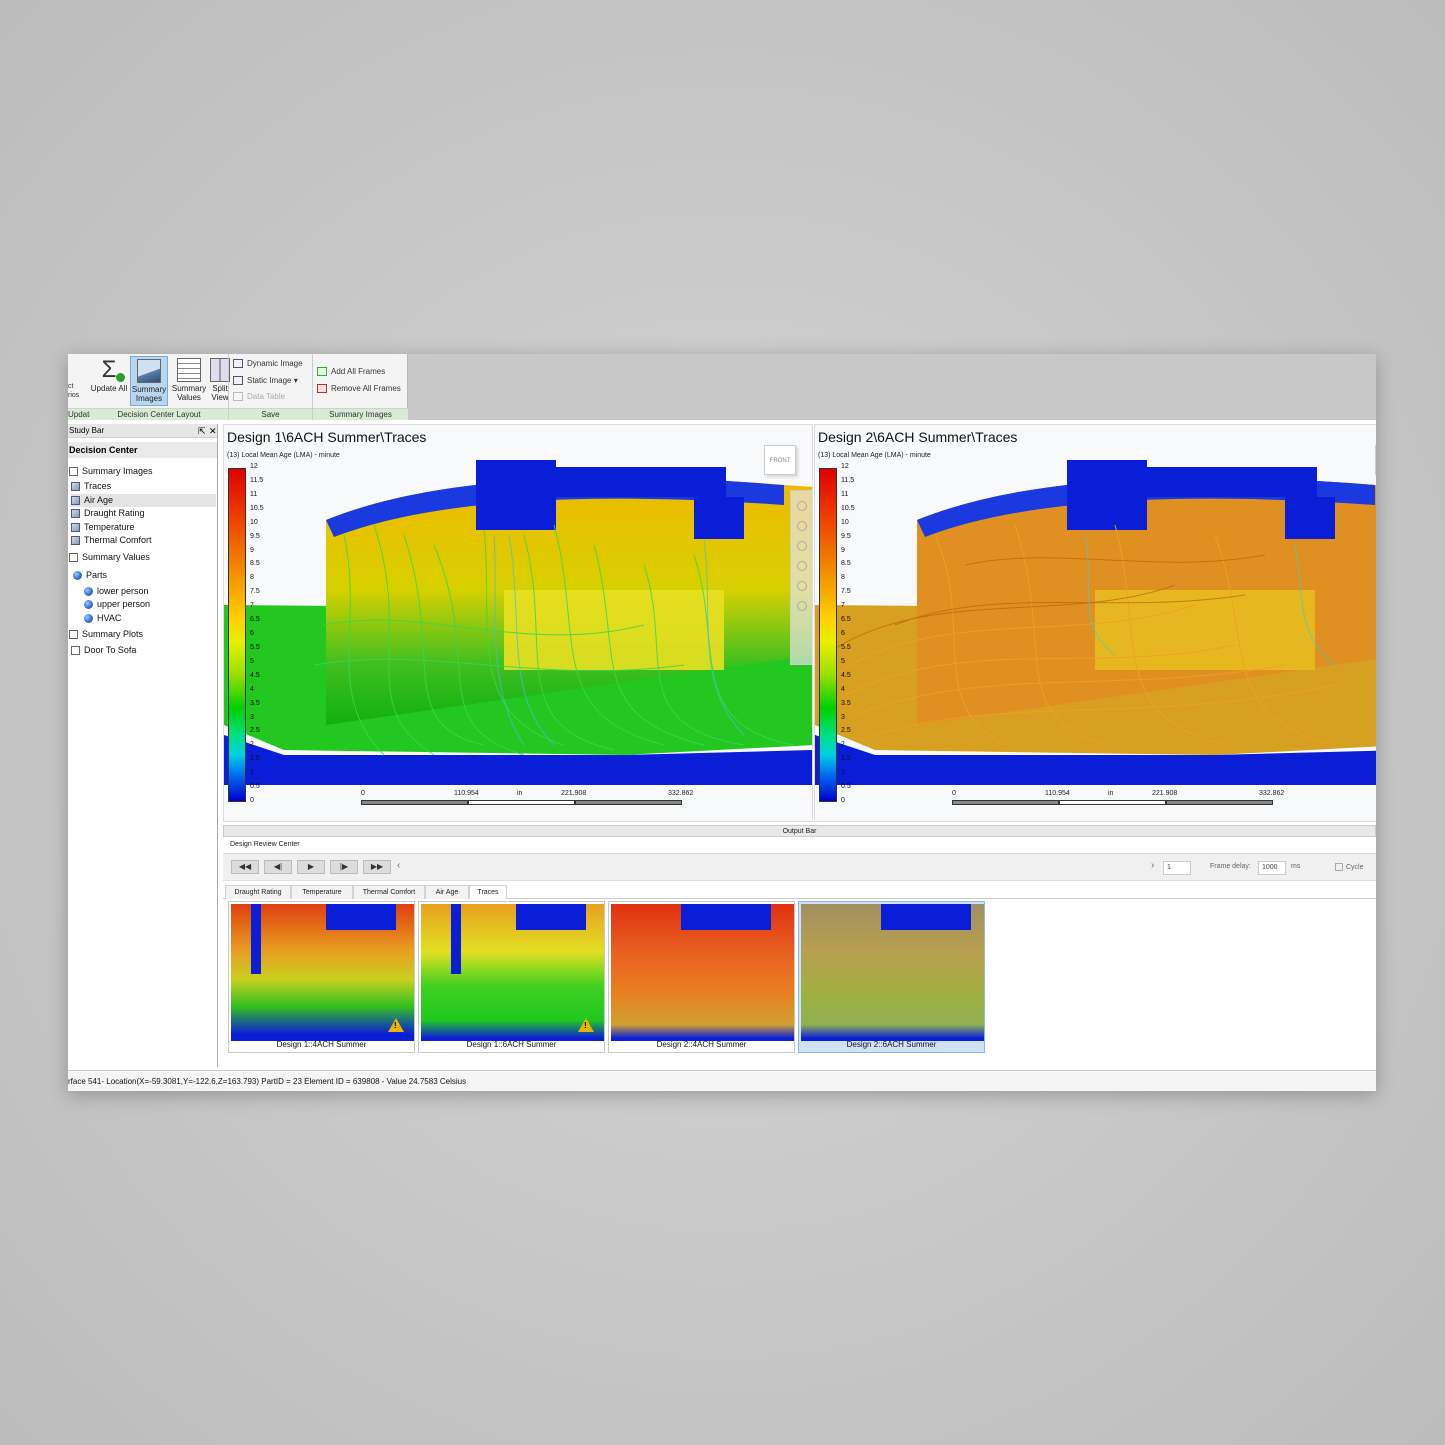 This screenshot has width=1445, height=1445. I want to click on tree-label: Traces, so click(98, 486).